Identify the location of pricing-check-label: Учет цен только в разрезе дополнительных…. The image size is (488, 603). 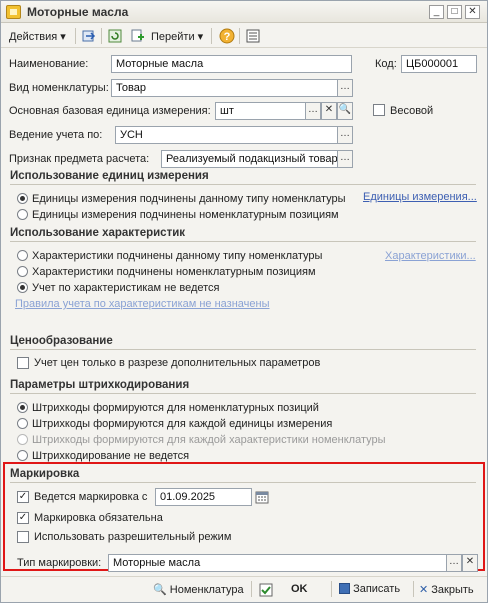
(177, 363).